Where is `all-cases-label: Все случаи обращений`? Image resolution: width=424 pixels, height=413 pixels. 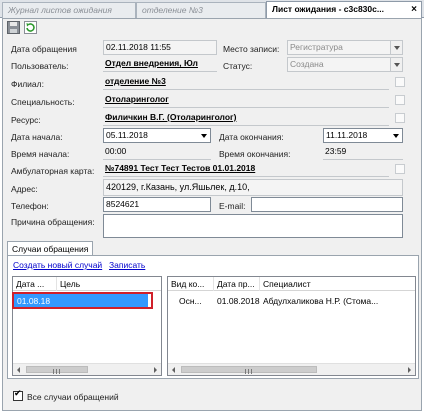
all-cases-label: Все случаи обращений is located at coordinates (73, 397).